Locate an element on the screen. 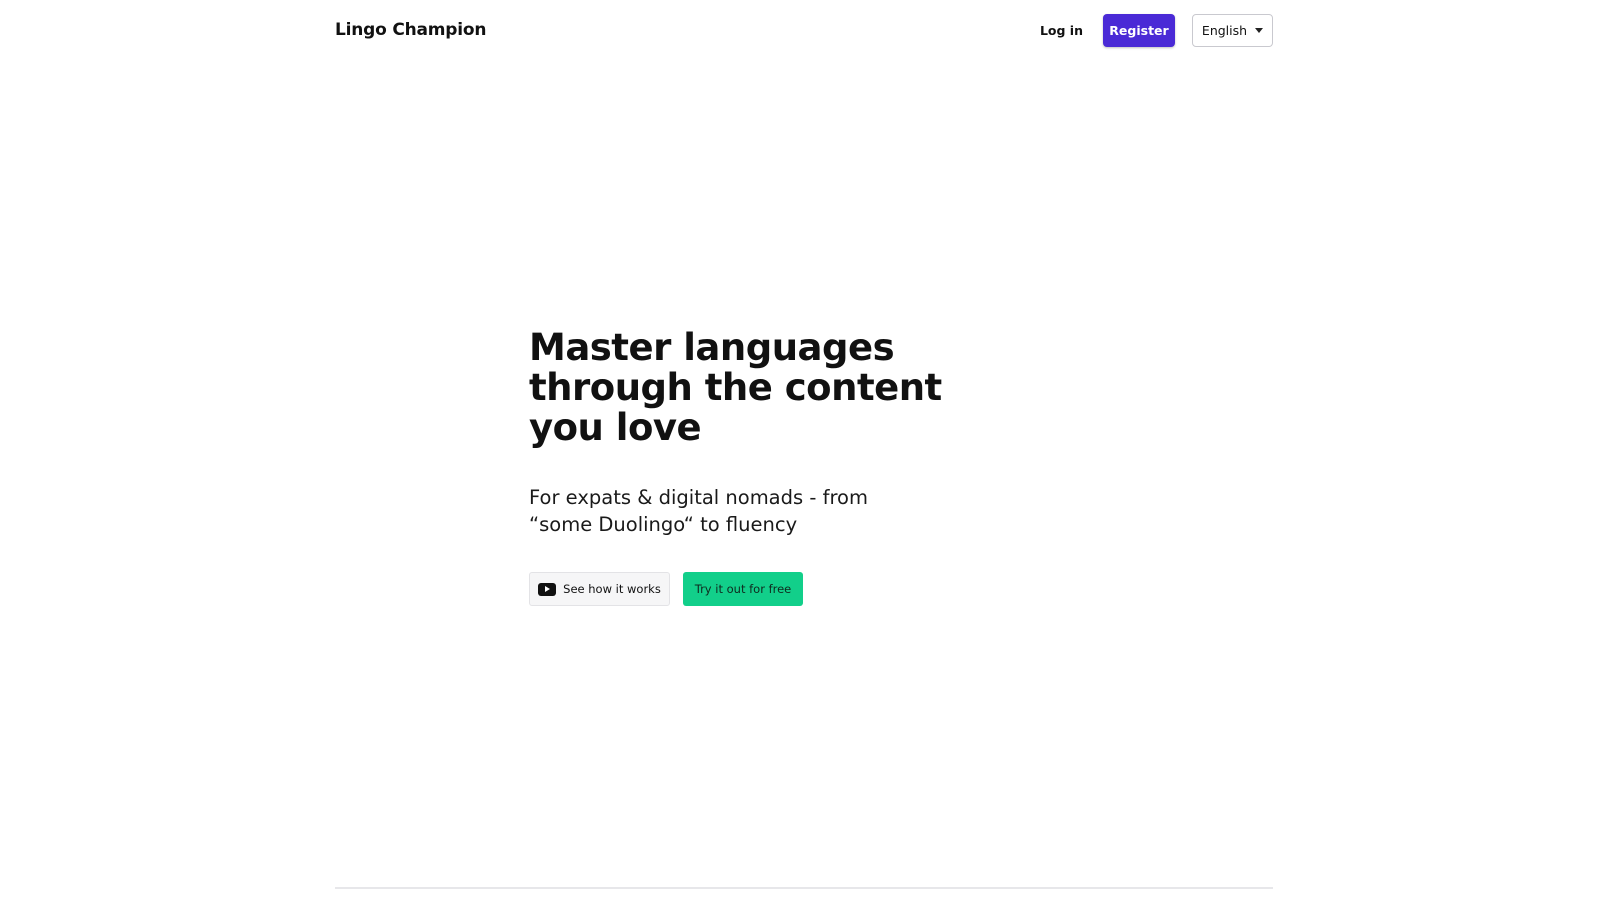 This screenshot has width=1600, height=900. brand-logo: Lingo Champion is located at coordinates (410, 30).